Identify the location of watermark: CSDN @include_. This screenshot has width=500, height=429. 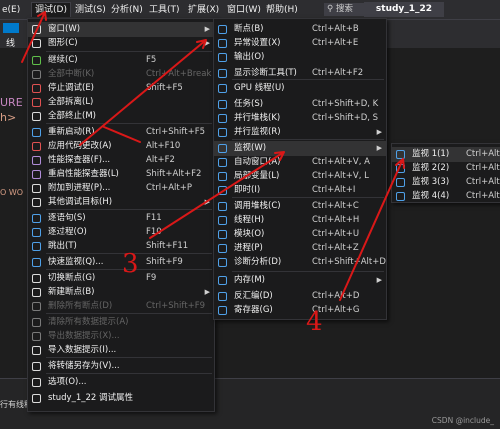
(462, 420).